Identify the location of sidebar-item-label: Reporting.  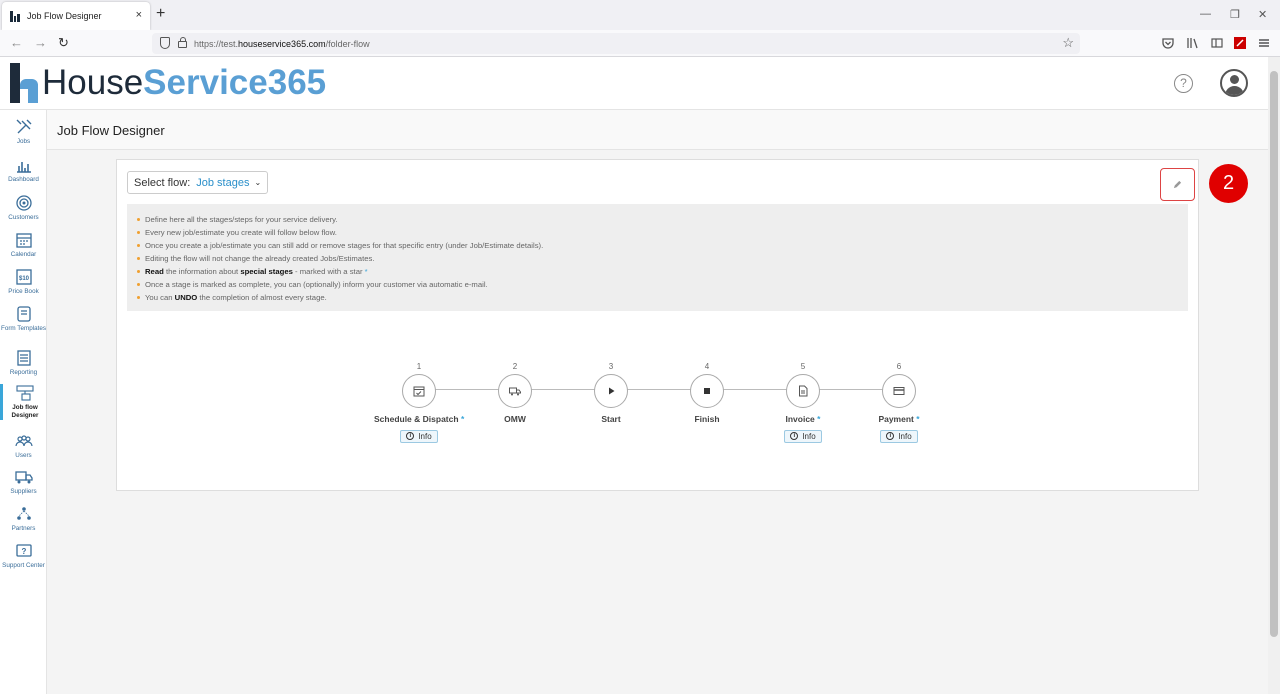
(23, 372).